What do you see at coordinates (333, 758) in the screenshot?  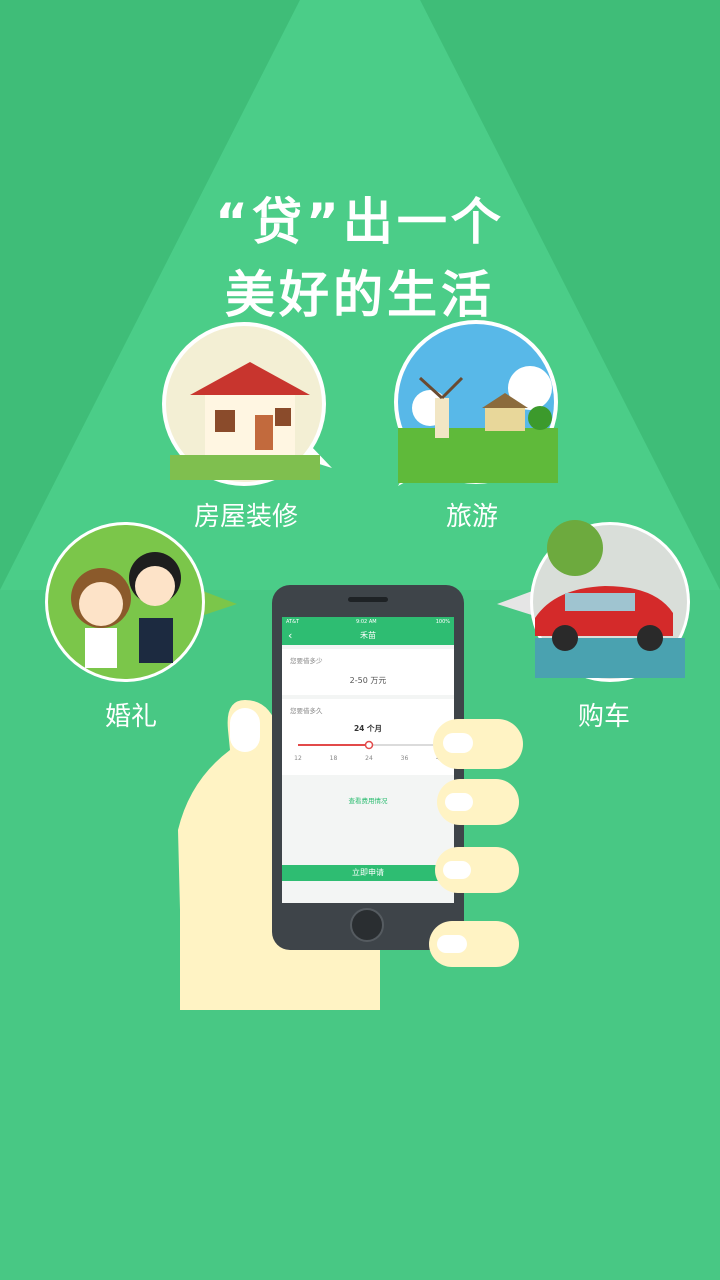 I see `term-tick-18: 18` at bounding box center [333, 758].